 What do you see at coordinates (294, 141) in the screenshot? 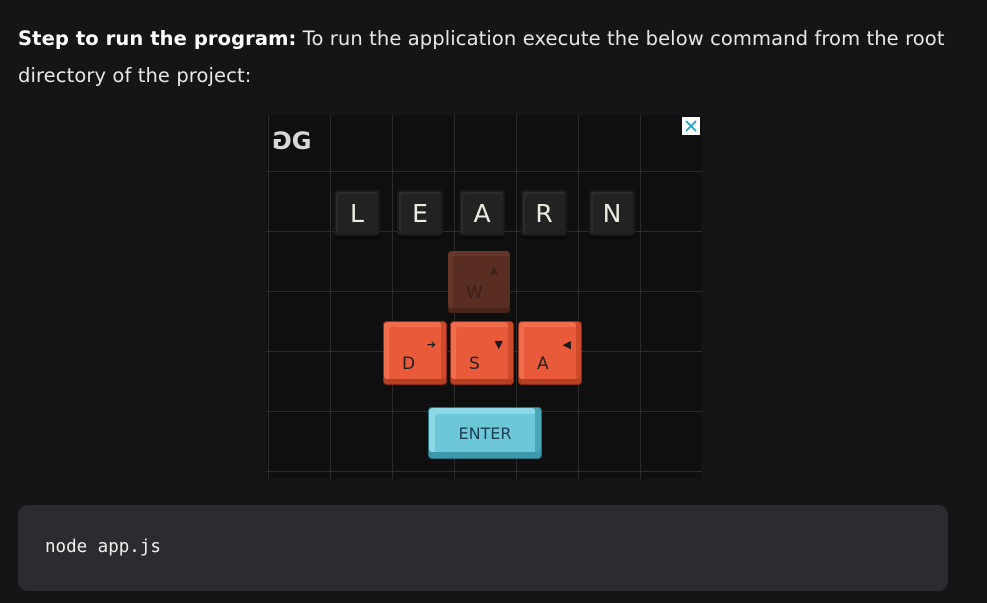
I see `gfg-logo: GG` at bounding box center [294, 141].